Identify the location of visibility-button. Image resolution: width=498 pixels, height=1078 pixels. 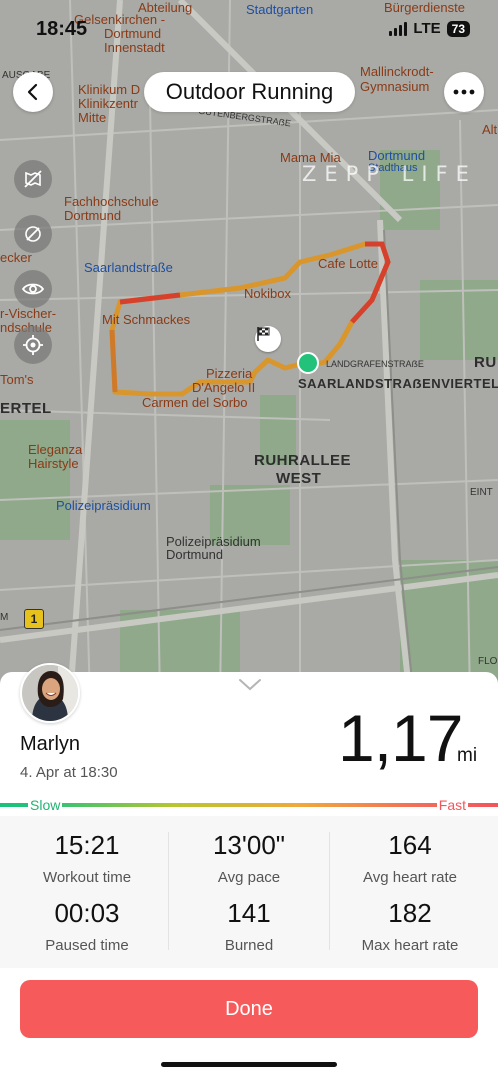
(33, 289).